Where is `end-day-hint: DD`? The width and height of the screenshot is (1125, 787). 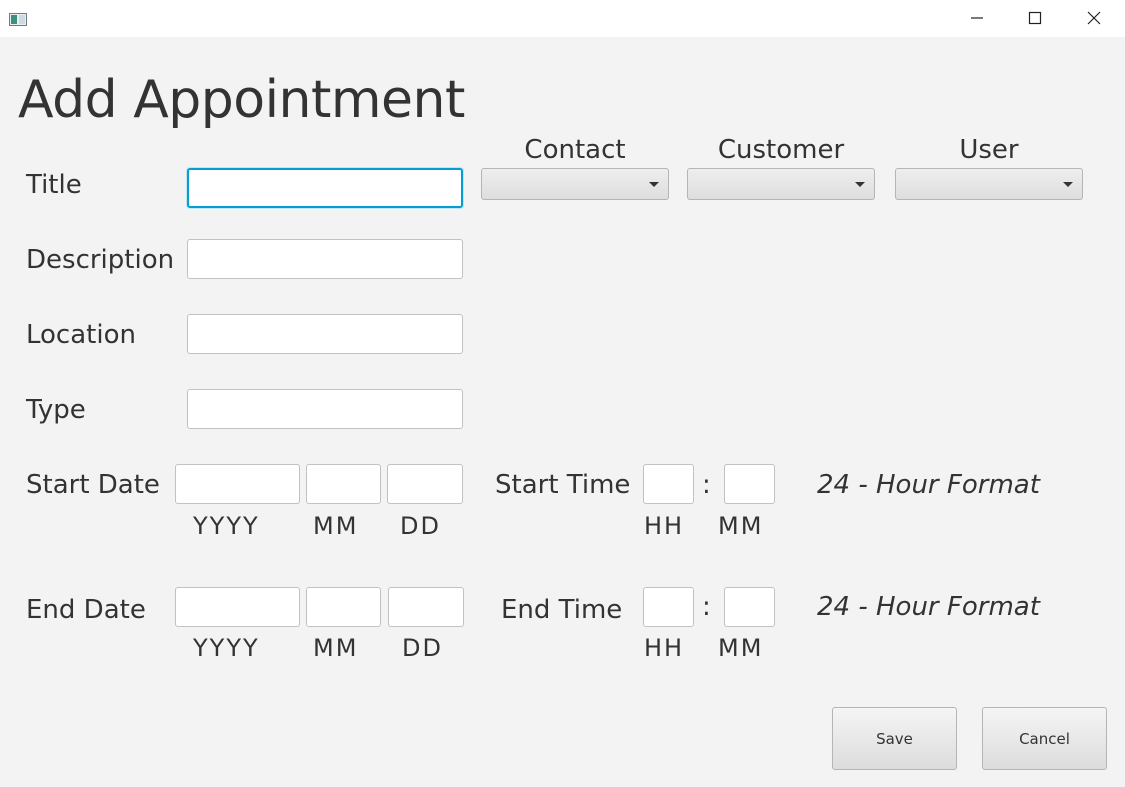
end-day-hint: DD is located at coordinates (422, 648).